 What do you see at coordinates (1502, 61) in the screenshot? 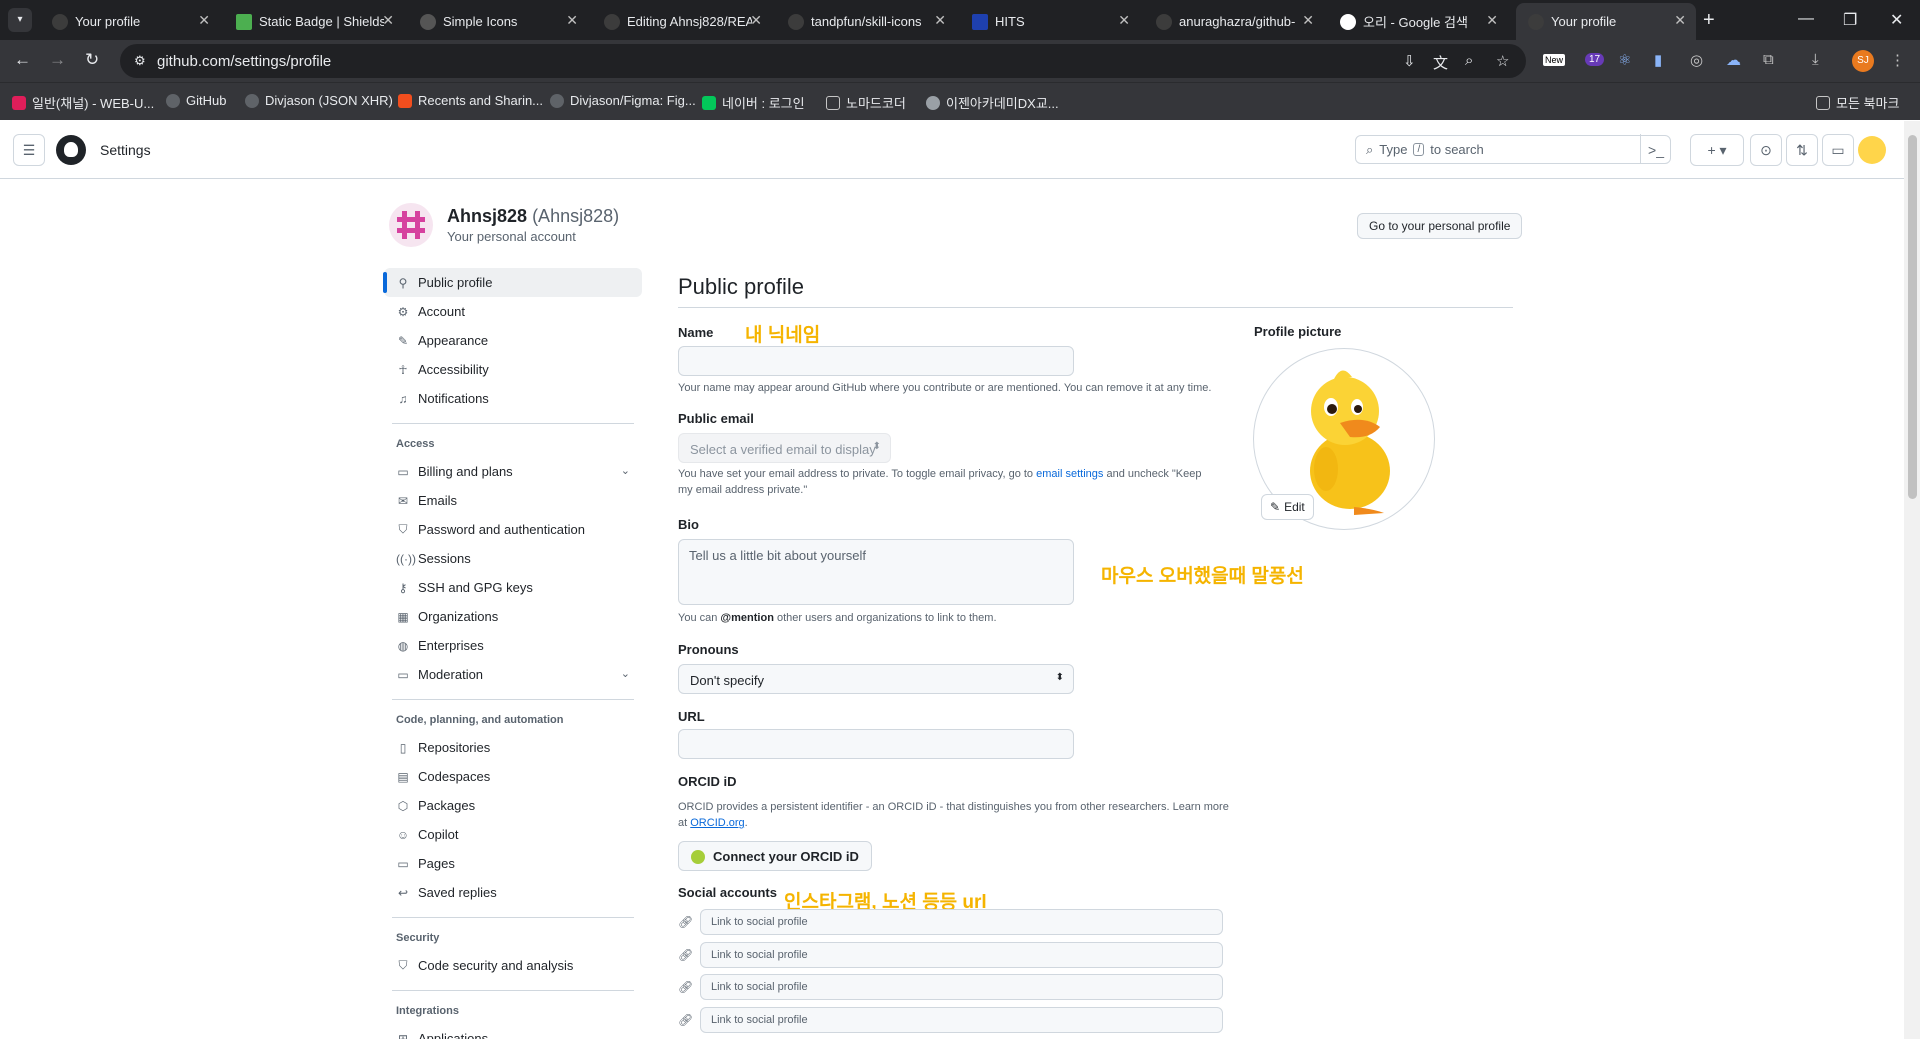
I see `bookmark-star-icon: ☆` at bounding box center [1502, 61].